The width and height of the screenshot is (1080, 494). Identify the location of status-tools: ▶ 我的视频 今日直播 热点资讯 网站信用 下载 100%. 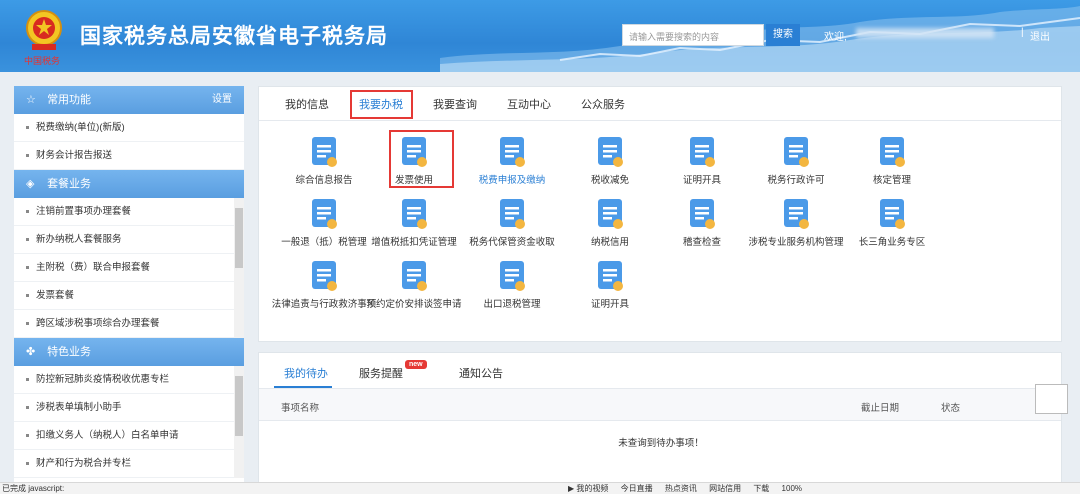
(690, 488).